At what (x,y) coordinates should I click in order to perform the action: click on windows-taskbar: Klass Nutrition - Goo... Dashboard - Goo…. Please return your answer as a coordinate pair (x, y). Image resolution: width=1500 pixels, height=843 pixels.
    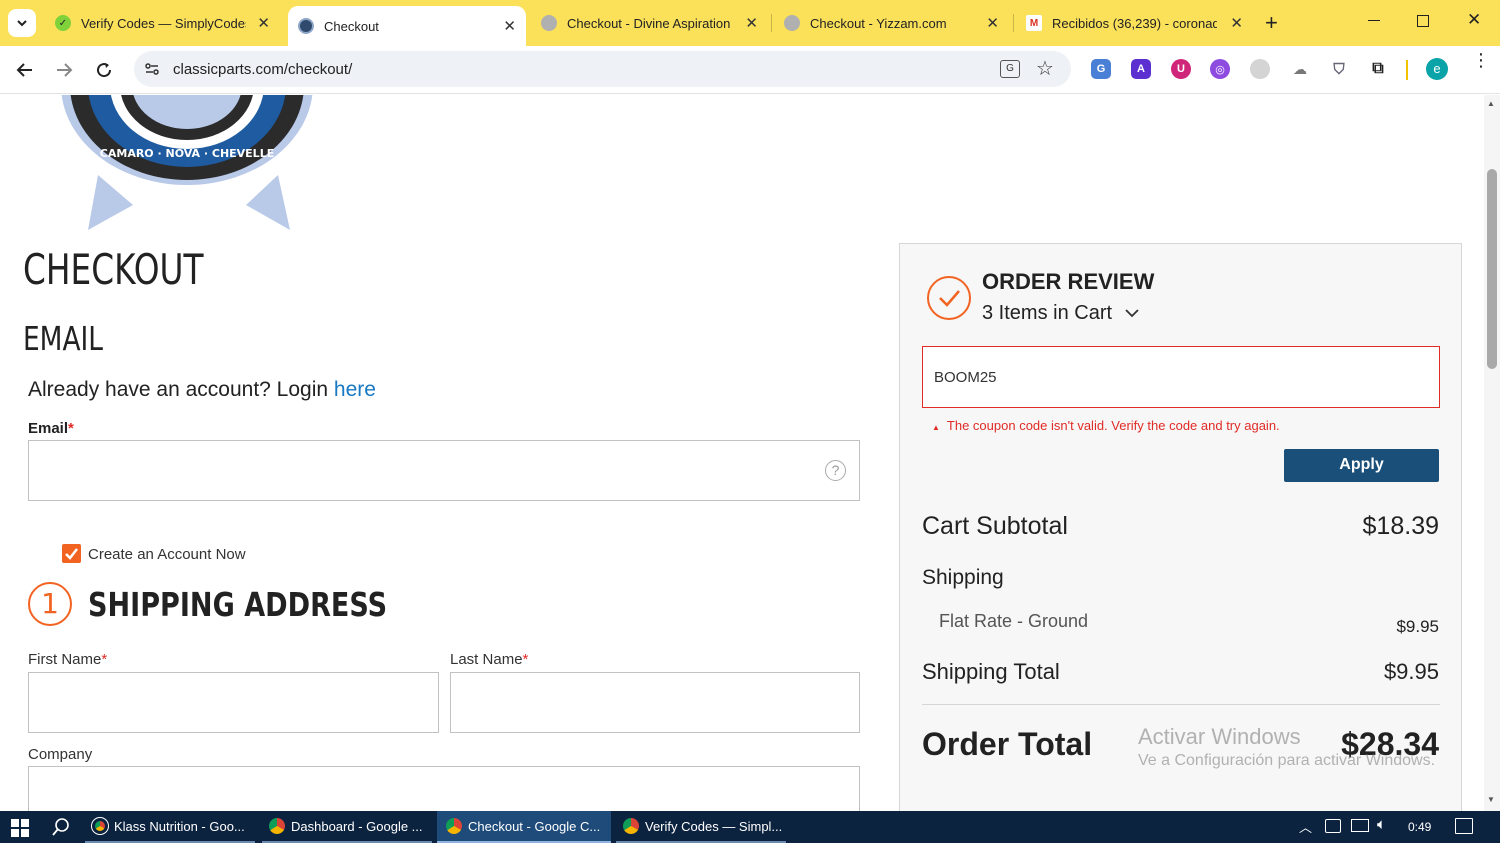
    Looking at the image, I should click on (750, 827).